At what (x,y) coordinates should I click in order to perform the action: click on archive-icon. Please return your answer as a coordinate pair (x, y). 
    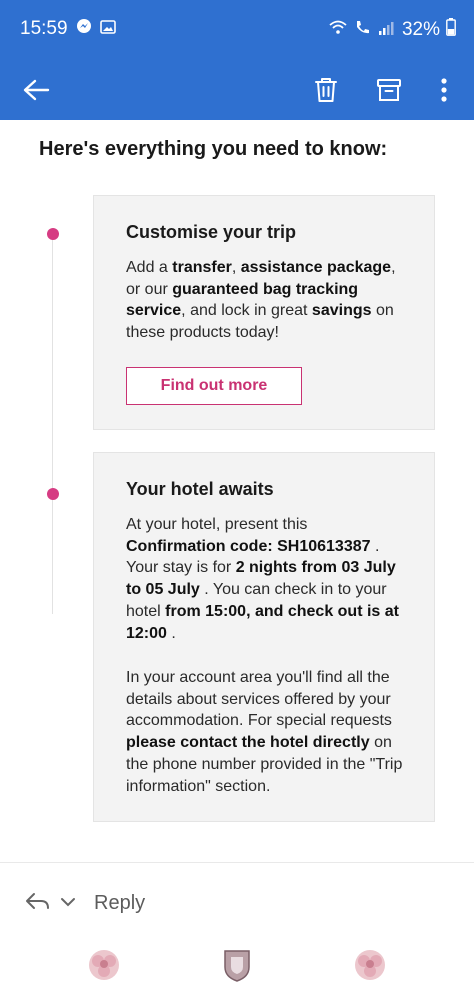
    Looking at the image, I should click on (389, 90).